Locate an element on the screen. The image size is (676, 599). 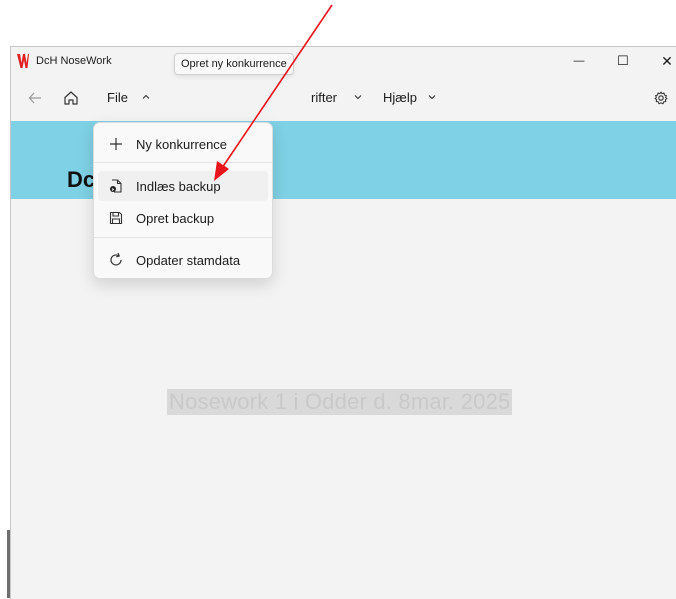
maximize-icon: ☐ is located at coordinates (623, 60).